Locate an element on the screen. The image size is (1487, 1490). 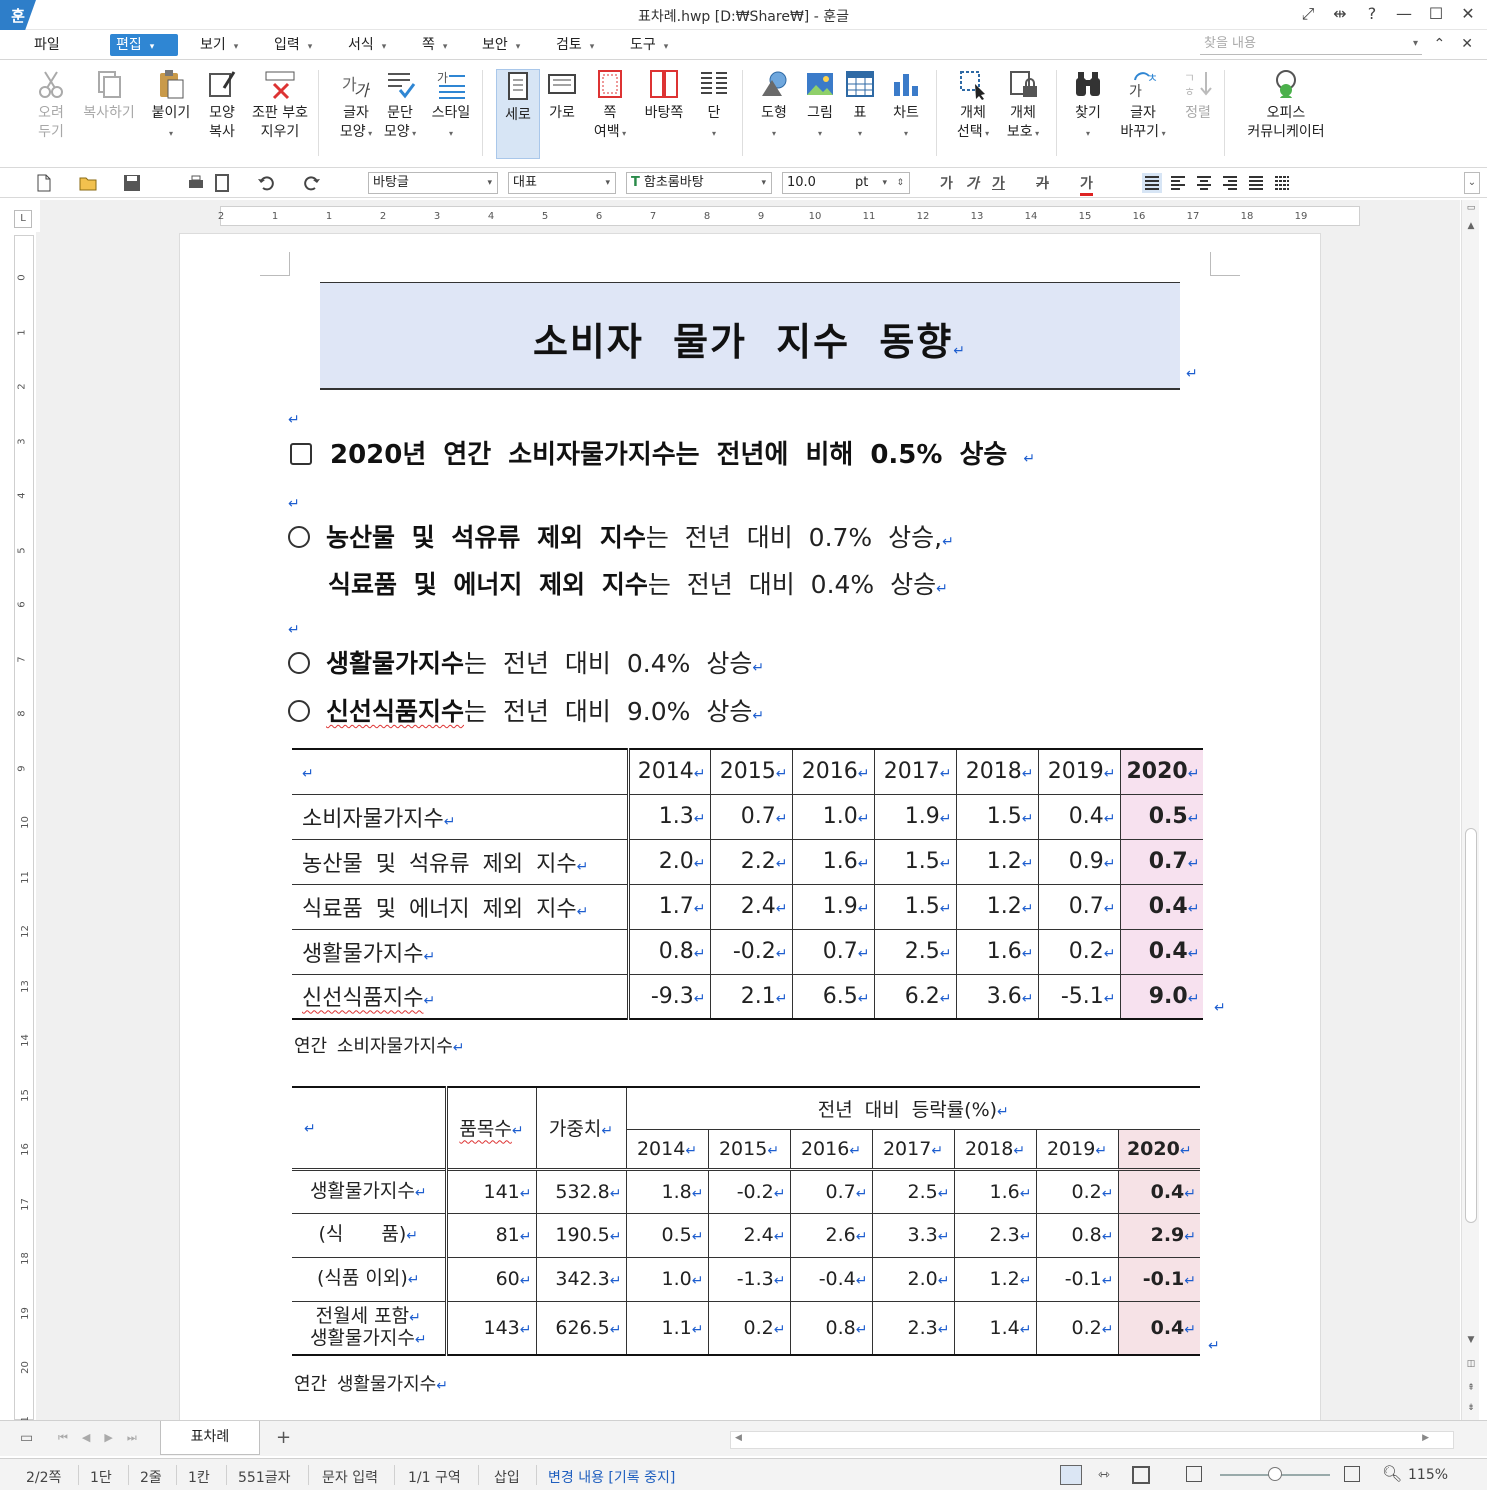
add-tab-button: + is located at coordinates (283, 1437).